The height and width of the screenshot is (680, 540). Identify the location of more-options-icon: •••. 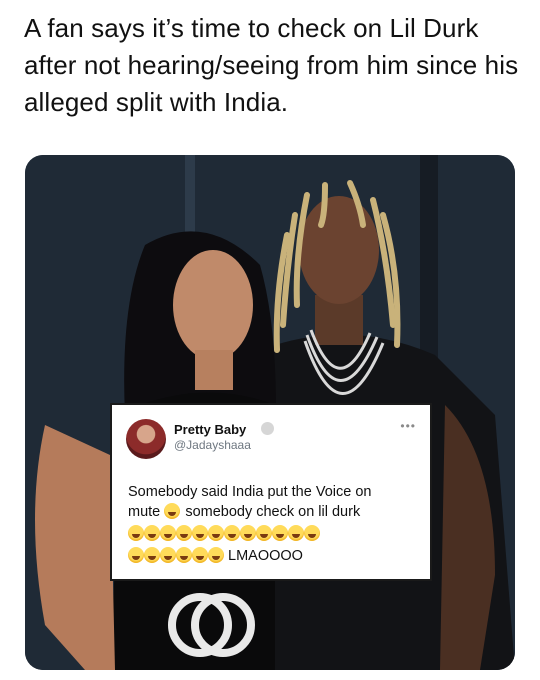
(408, 426).